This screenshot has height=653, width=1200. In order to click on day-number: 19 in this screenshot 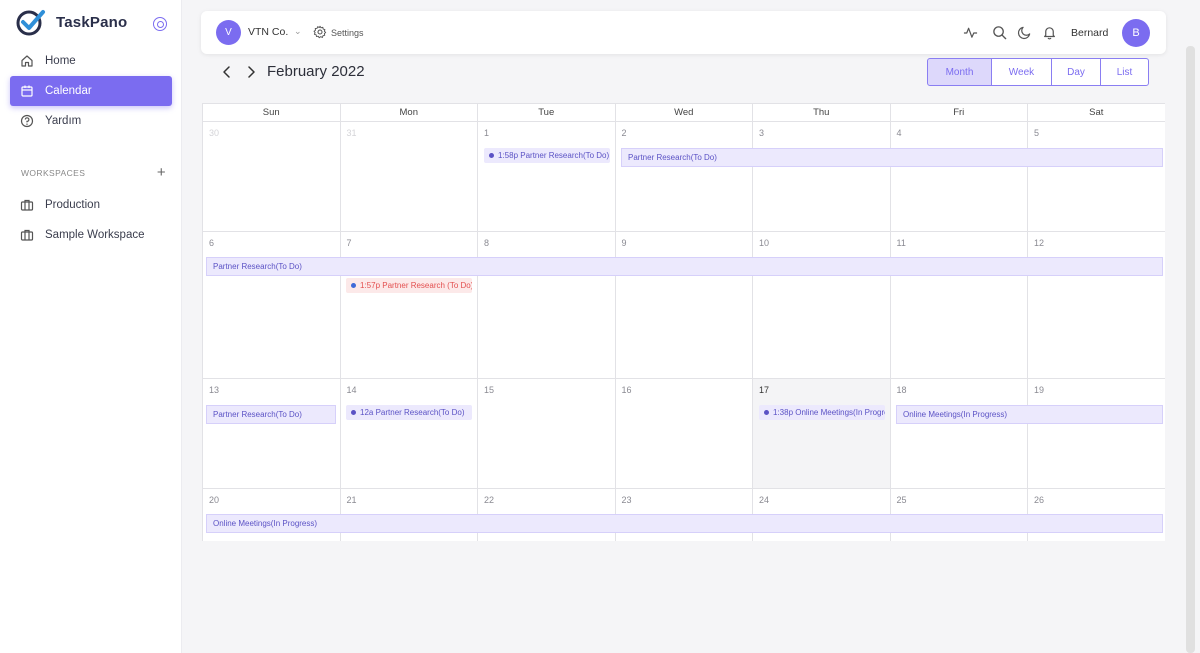, I will do `click(1039, 390)`.